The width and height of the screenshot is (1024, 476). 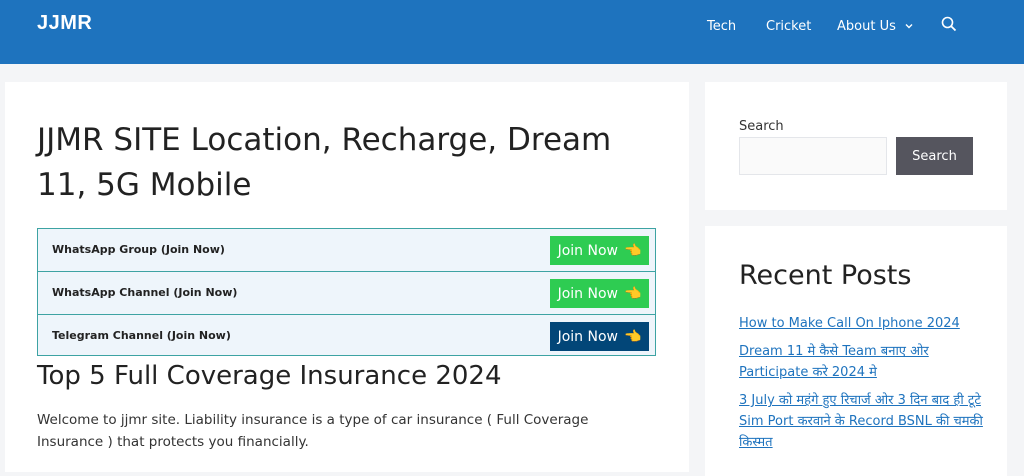 What do you see at coordinates (761, 126) in the screenshot?
I see `search-label: Search` at bounding box center [761, 126].